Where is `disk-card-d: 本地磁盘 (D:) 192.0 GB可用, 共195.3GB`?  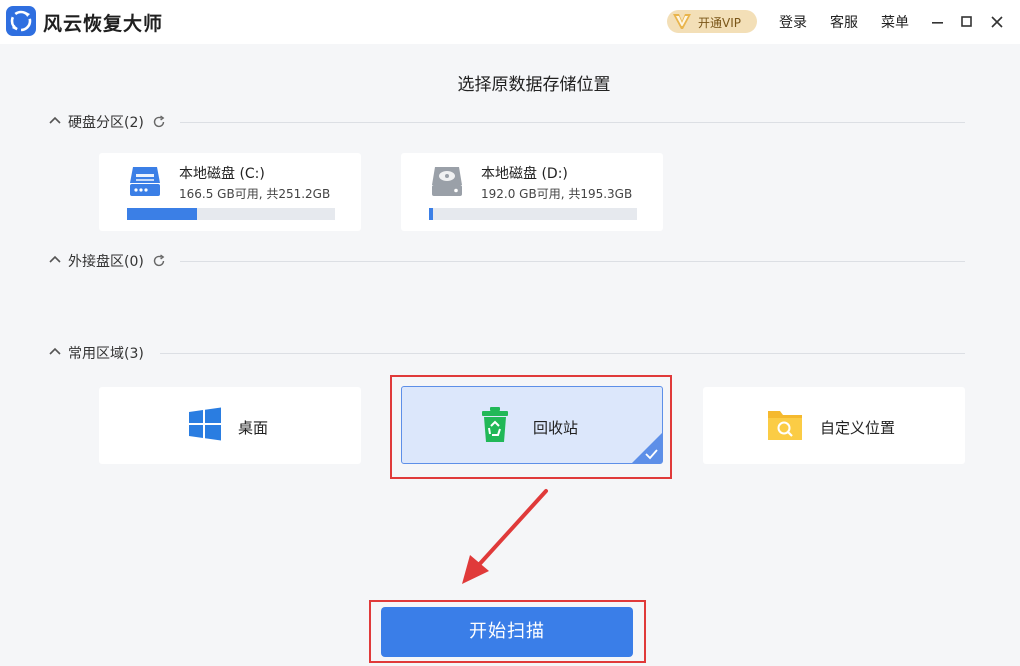 disk-card-d: 本地磁盘 (D:) 192.0 GB可用, 共195.3GB is located at coordinates (532, 192).